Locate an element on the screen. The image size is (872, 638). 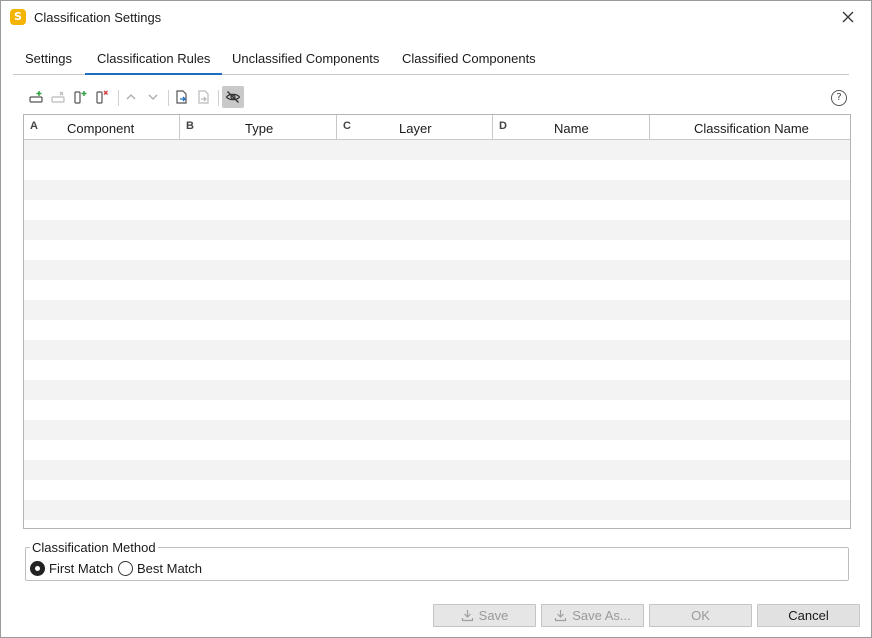
column-label: Layer is located at coordinates (415, 128).